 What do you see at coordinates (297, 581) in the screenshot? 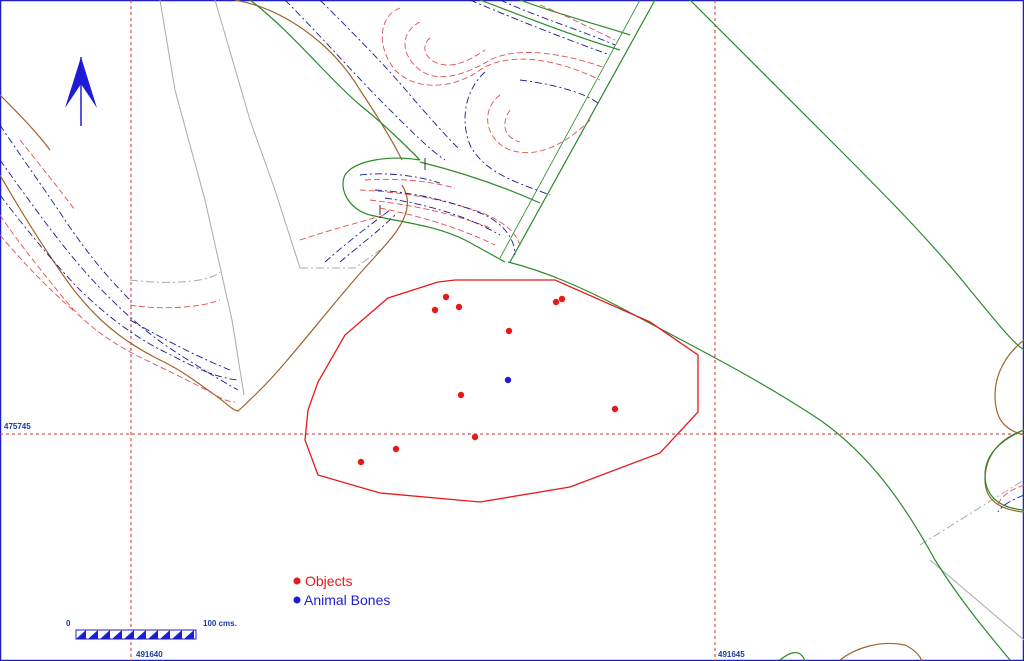
I see `legend-objects-marker` at bounding box center [297, 581].